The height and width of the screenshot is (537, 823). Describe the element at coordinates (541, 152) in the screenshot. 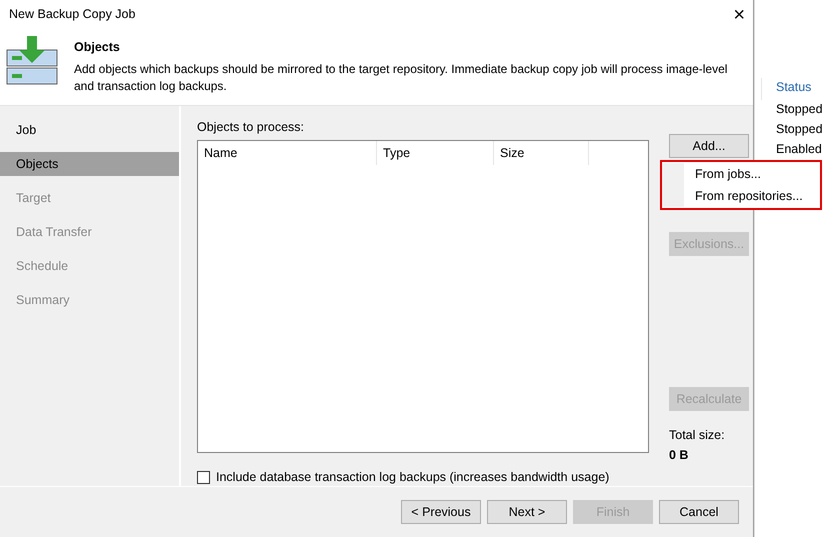

I see `column-header: Size` at that location.